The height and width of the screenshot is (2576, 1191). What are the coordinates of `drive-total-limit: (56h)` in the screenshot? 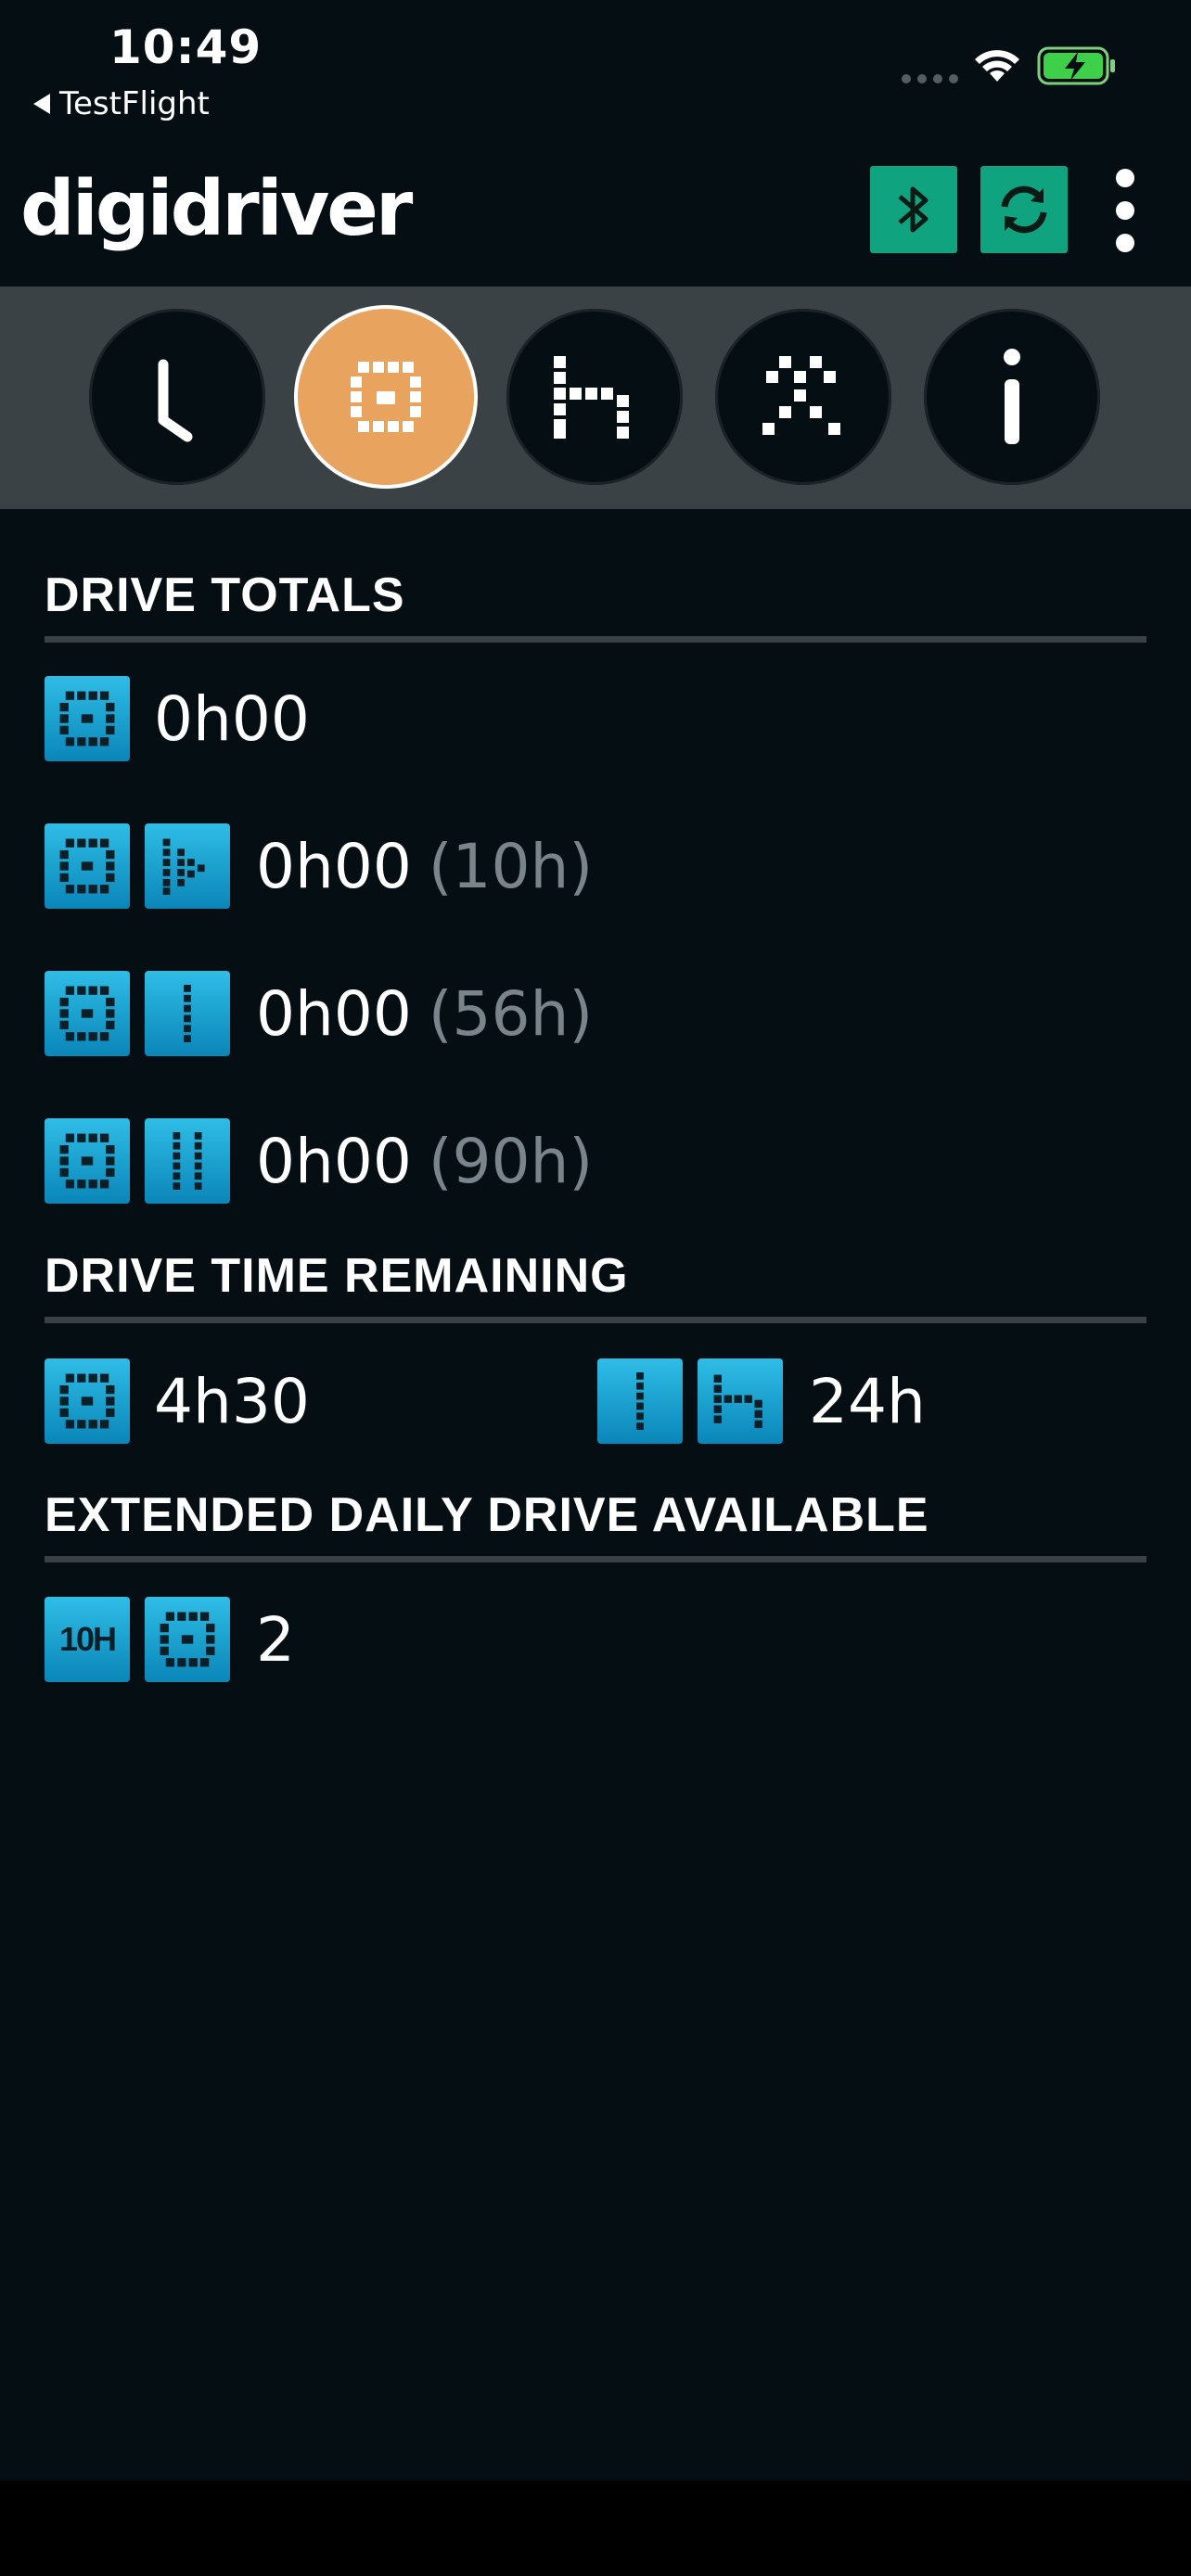 It's located at (511, 1013).